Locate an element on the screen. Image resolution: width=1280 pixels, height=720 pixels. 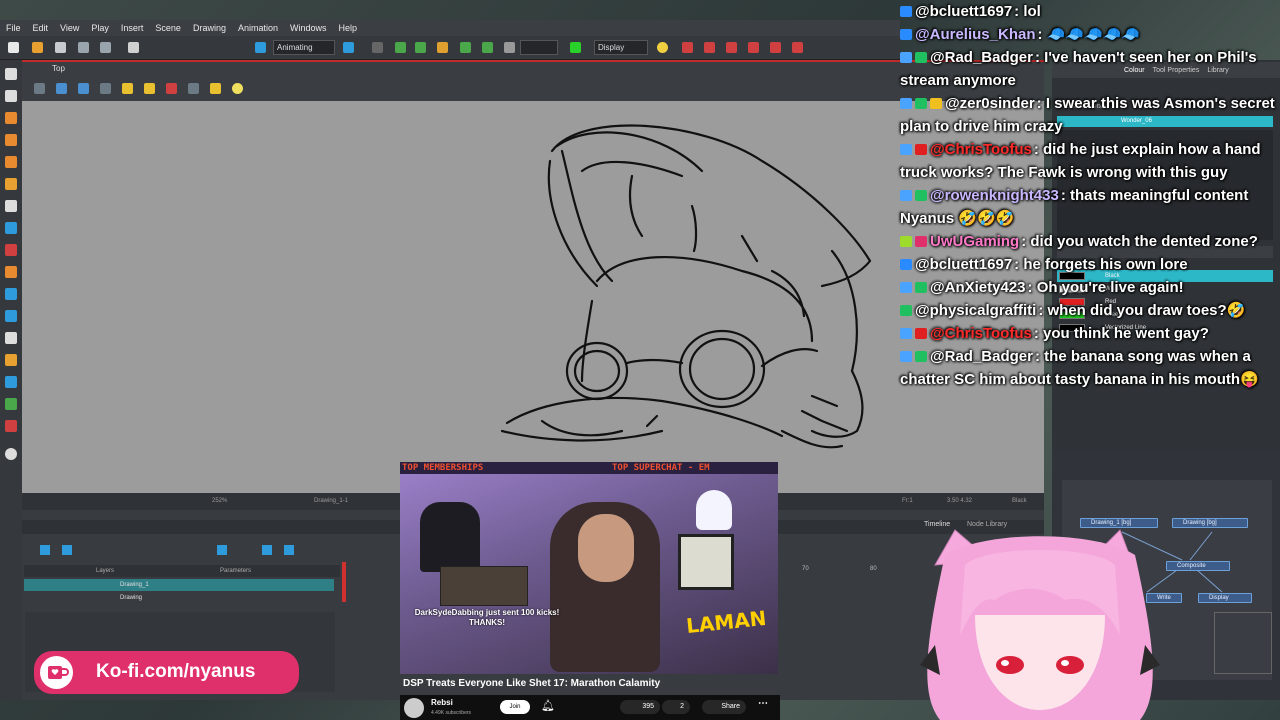
chat-username: @zer0sinder is located at coordinates (990, 103).